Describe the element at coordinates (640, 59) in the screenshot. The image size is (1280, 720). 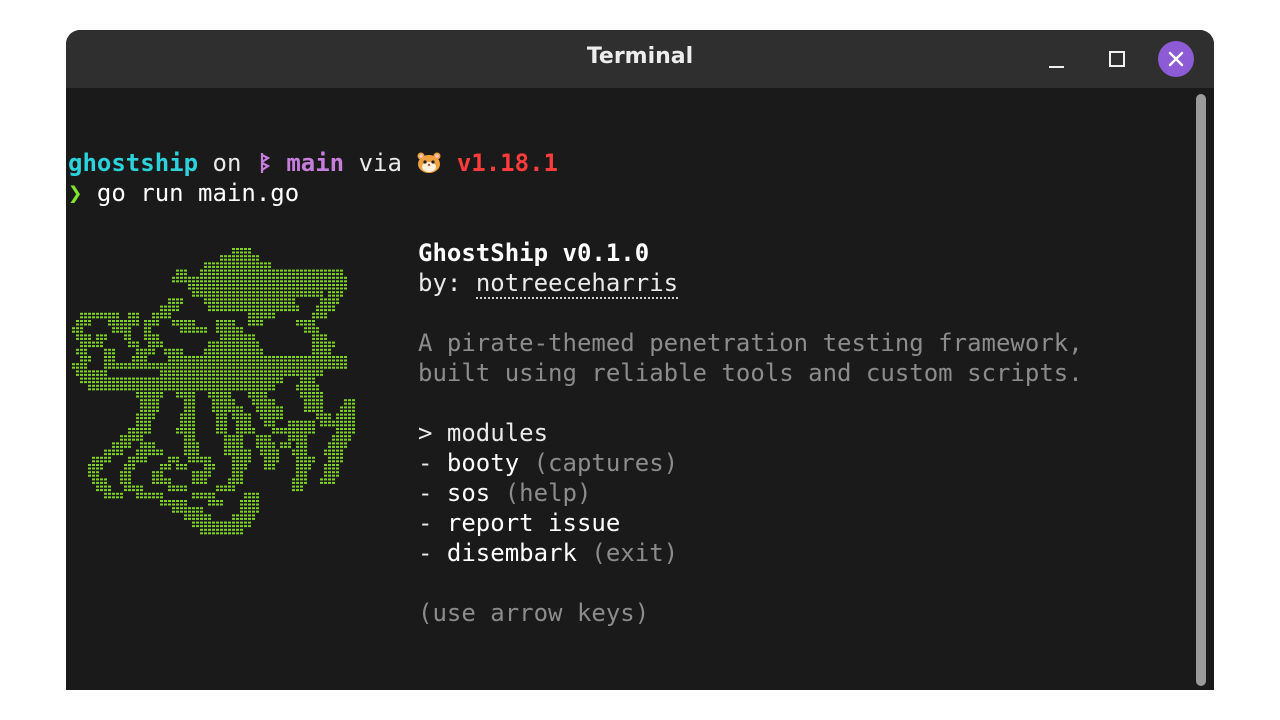
I see `title-bar: Terminal` at that location.